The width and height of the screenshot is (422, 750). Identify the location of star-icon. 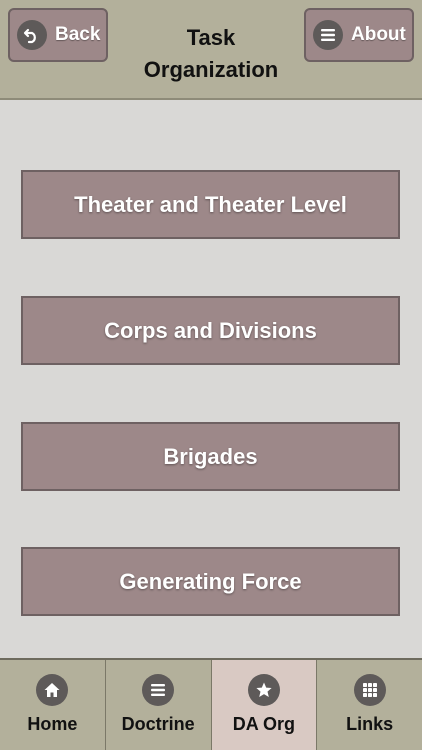
(263, 690).